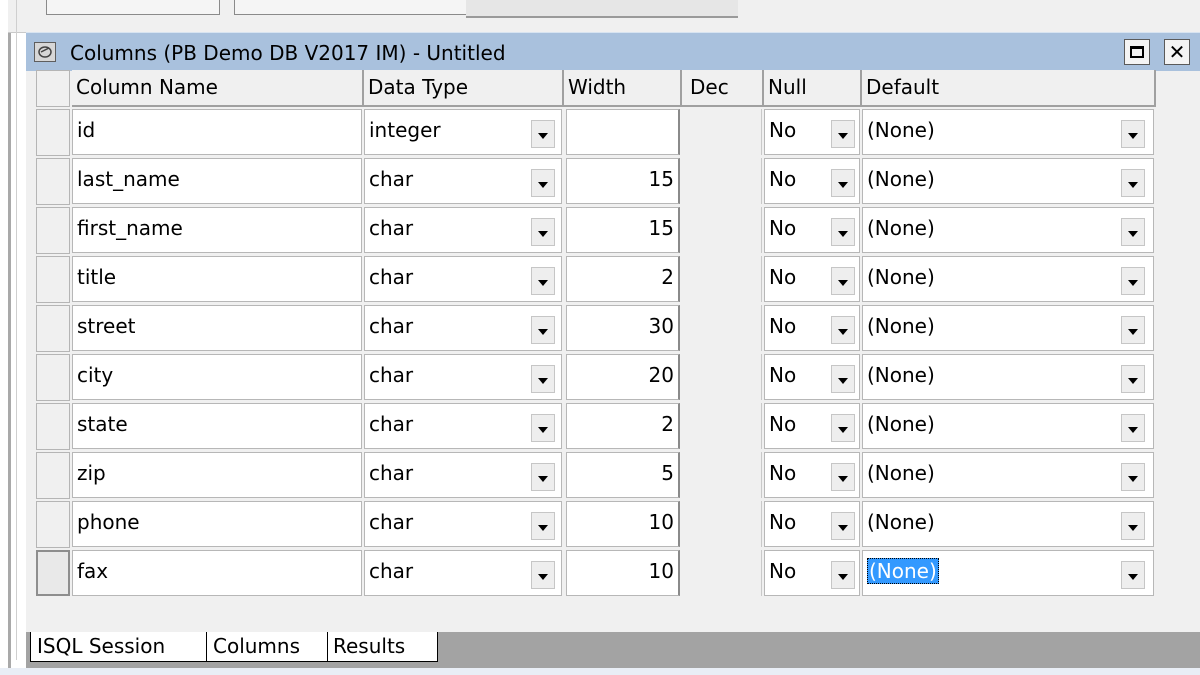  I want to click on column-name-cell: id, so click(217, 132).